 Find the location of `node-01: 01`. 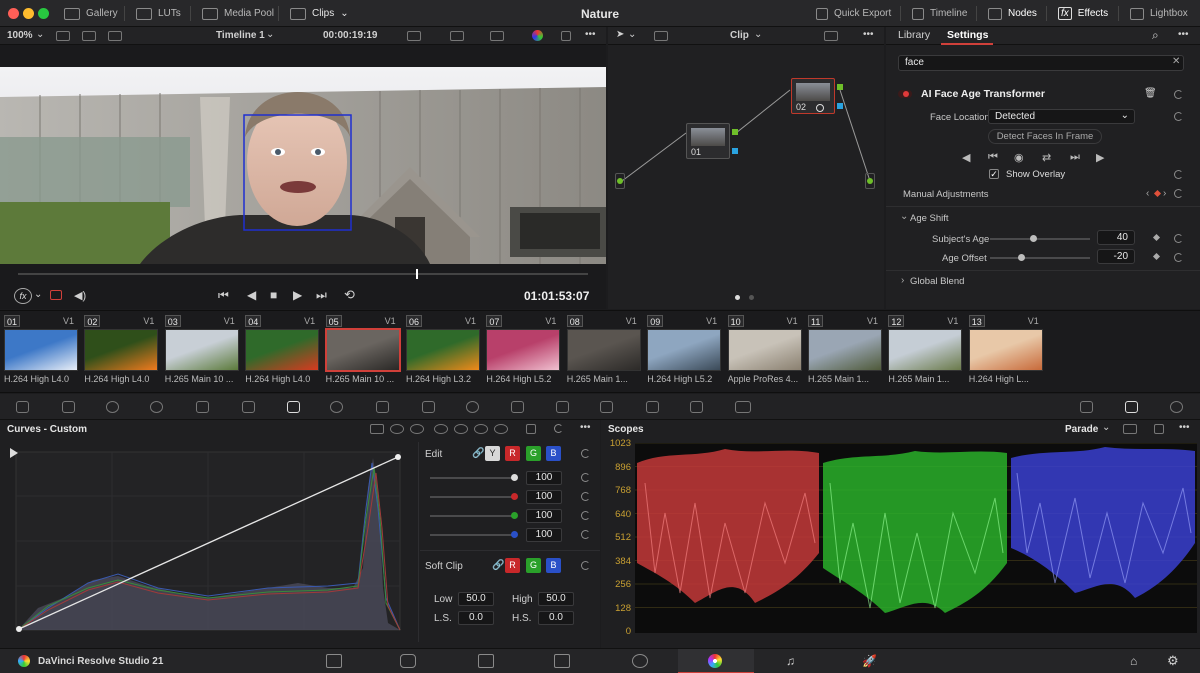

node-01: 01 is located at coordinates (708, 141).